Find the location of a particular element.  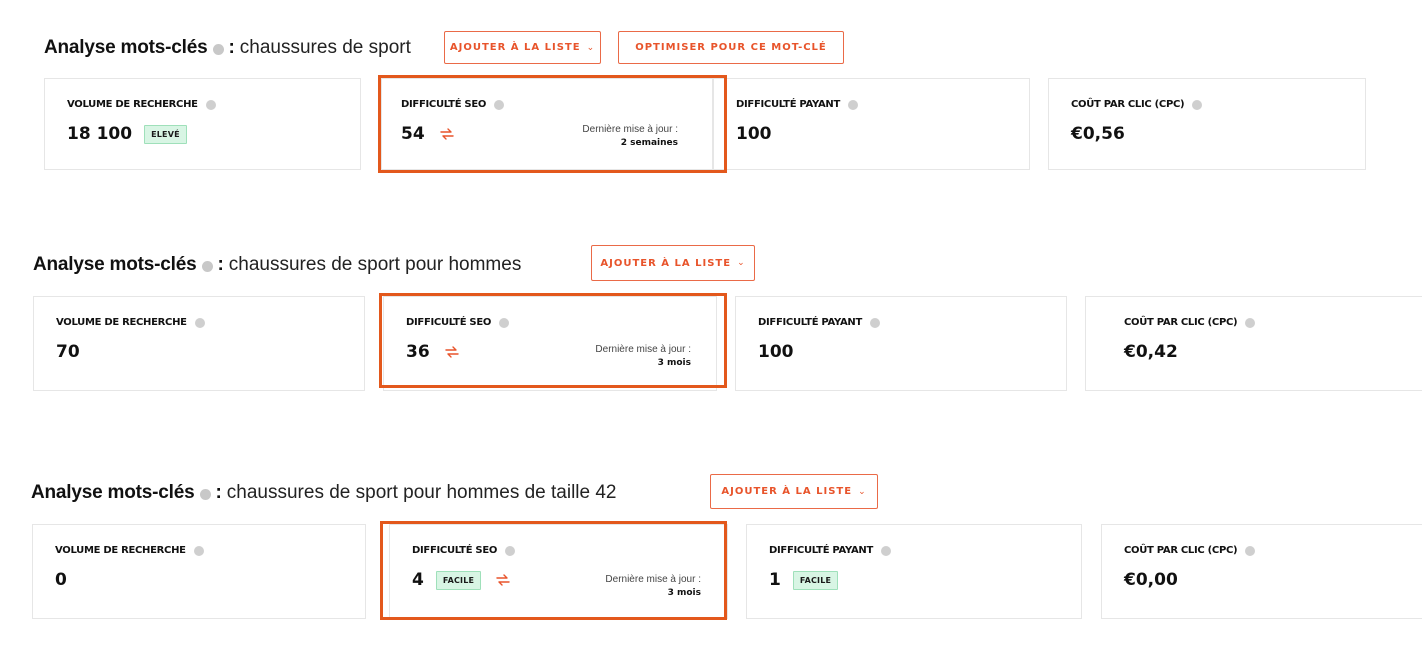

seo-value: 4 is located at coordinates (418, 580).